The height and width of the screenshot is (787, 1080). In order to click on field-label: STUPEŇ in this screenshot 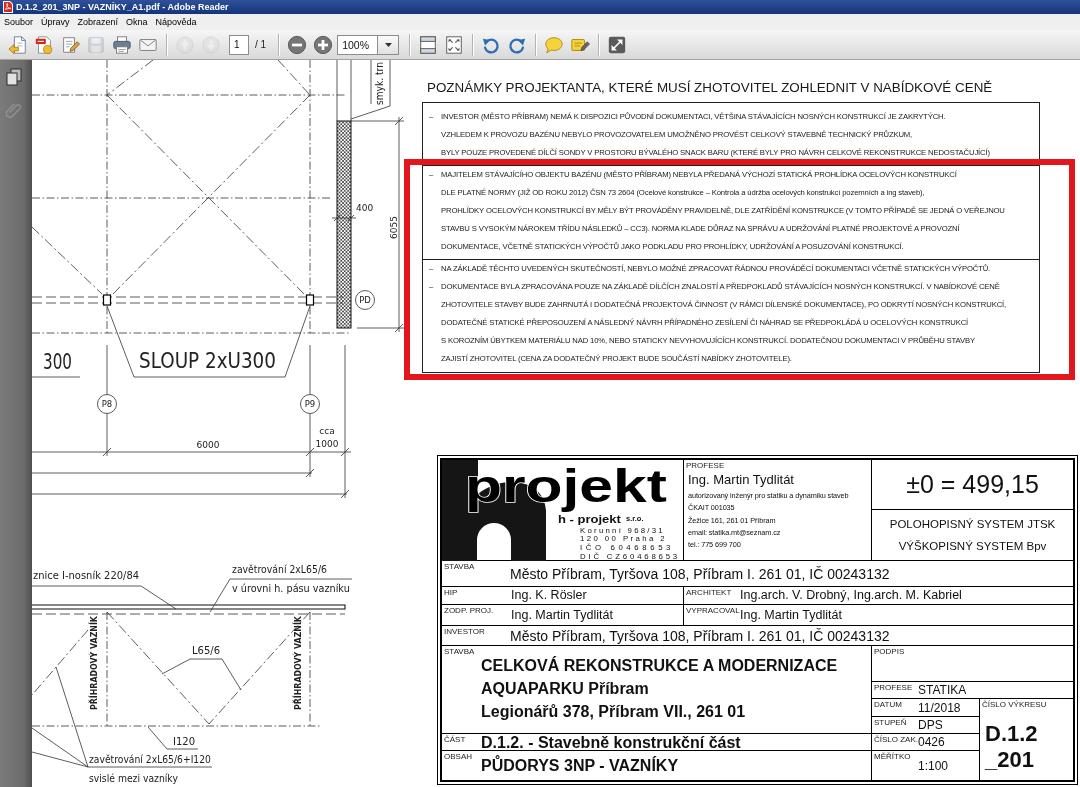, I will do `click(890, 722)`.